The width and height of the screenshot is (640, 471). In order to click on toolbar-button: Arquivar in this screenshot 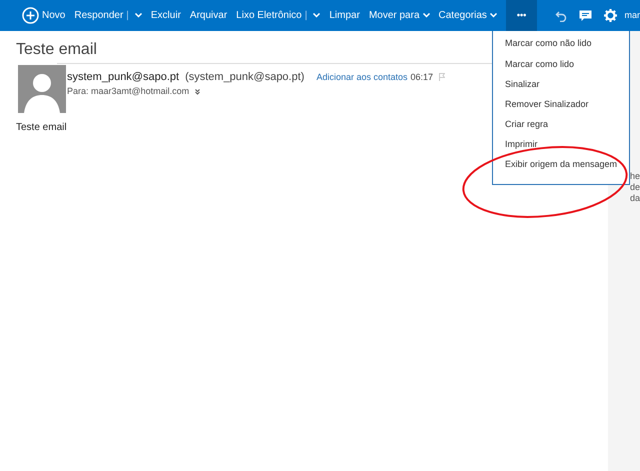, I will do `click(209, 15)`.